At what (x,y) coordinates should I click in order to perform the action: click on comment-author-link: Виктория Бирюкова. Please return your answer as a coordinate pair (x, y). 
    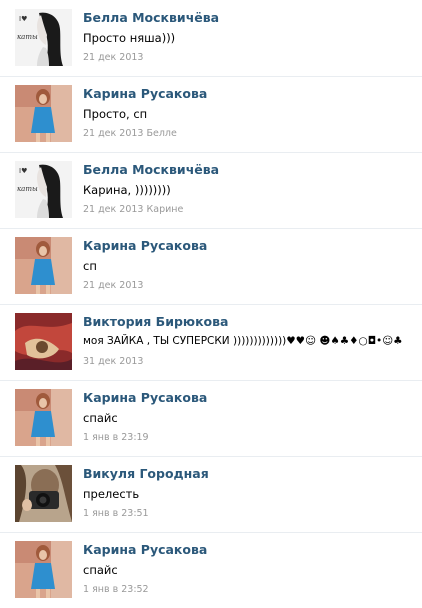
    Looking at the image, I should click on (156, 321).